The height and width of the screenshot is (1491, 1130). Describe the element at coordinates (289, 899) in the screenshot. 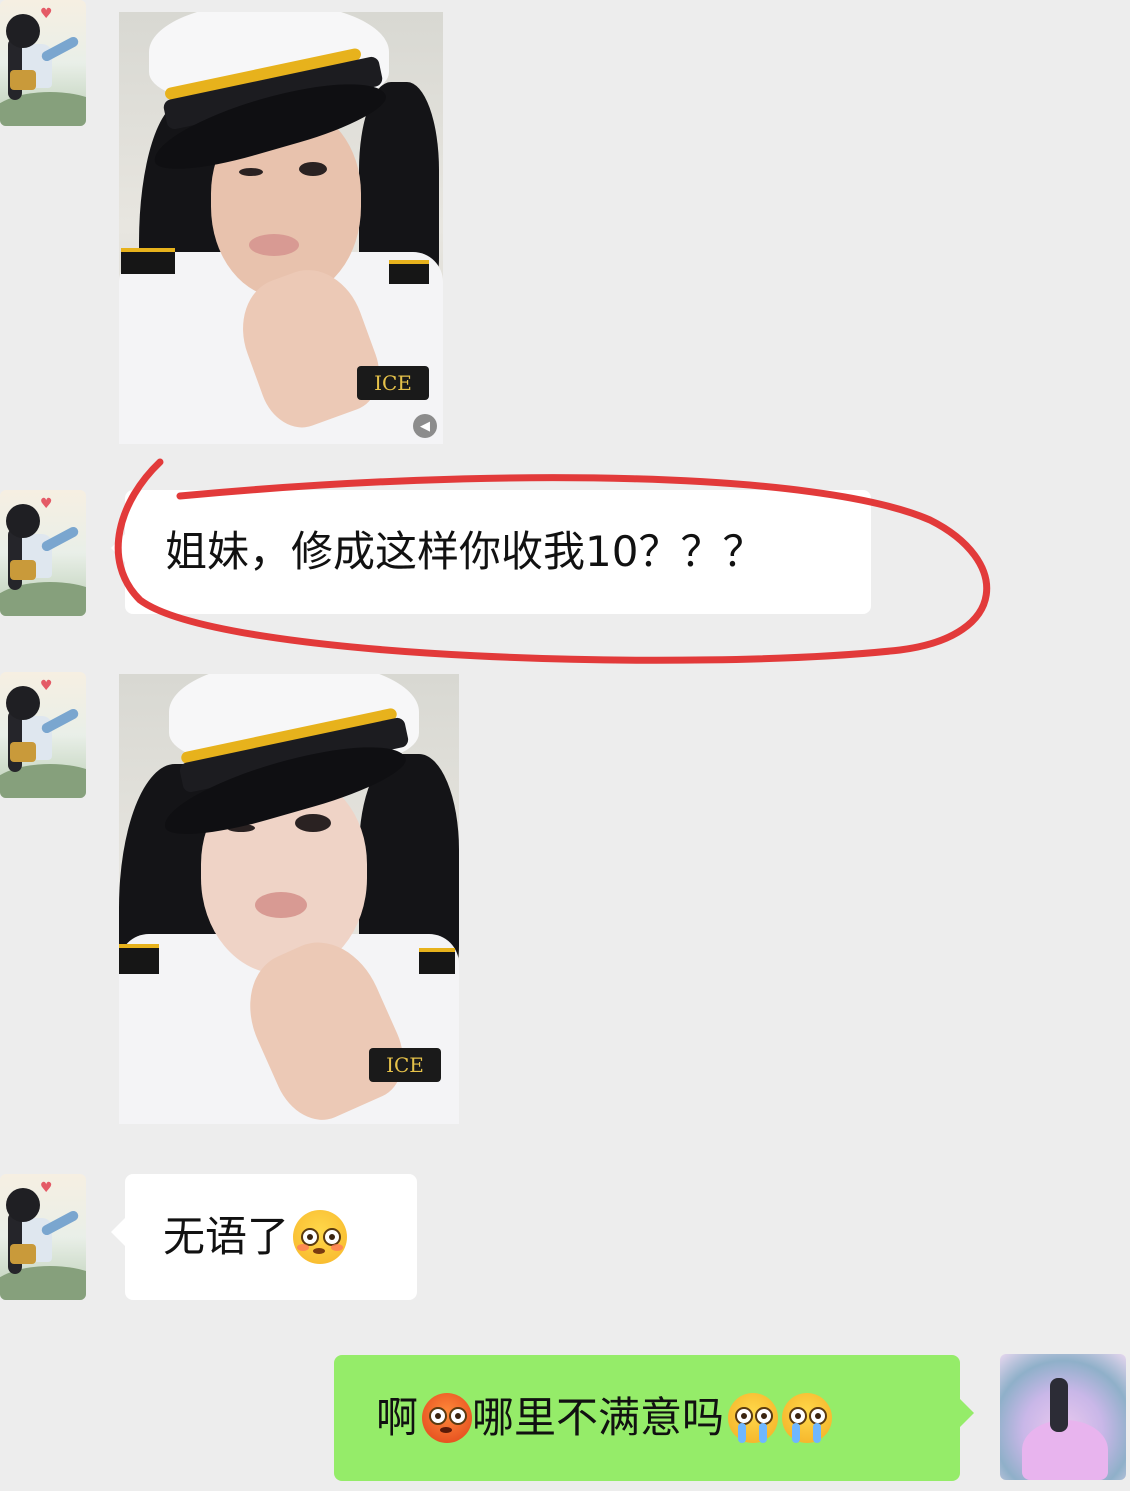

I see `image-message-after: ICE` at that location.